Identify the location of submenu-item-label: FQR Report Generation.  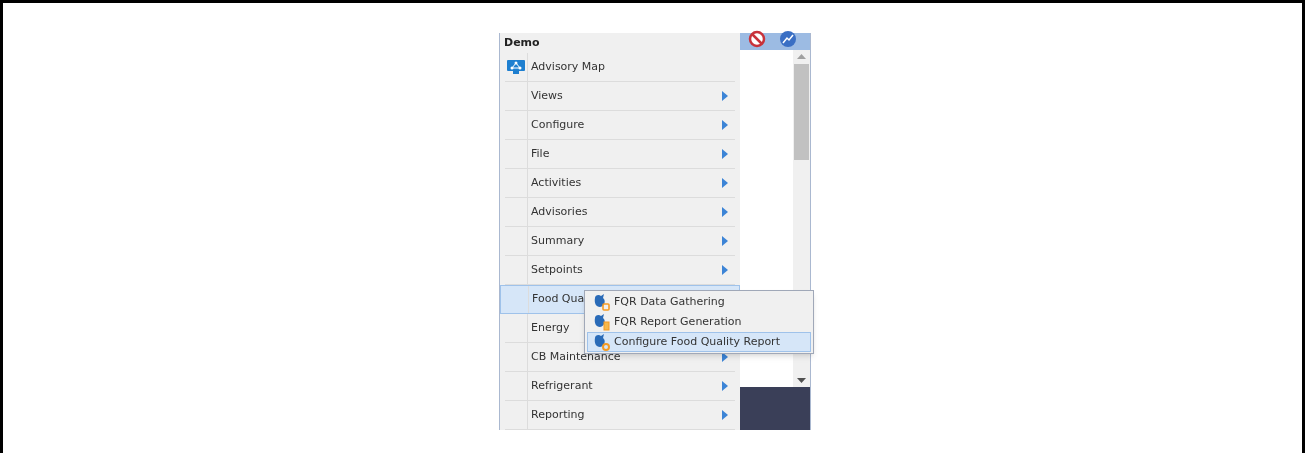
(678, 321).